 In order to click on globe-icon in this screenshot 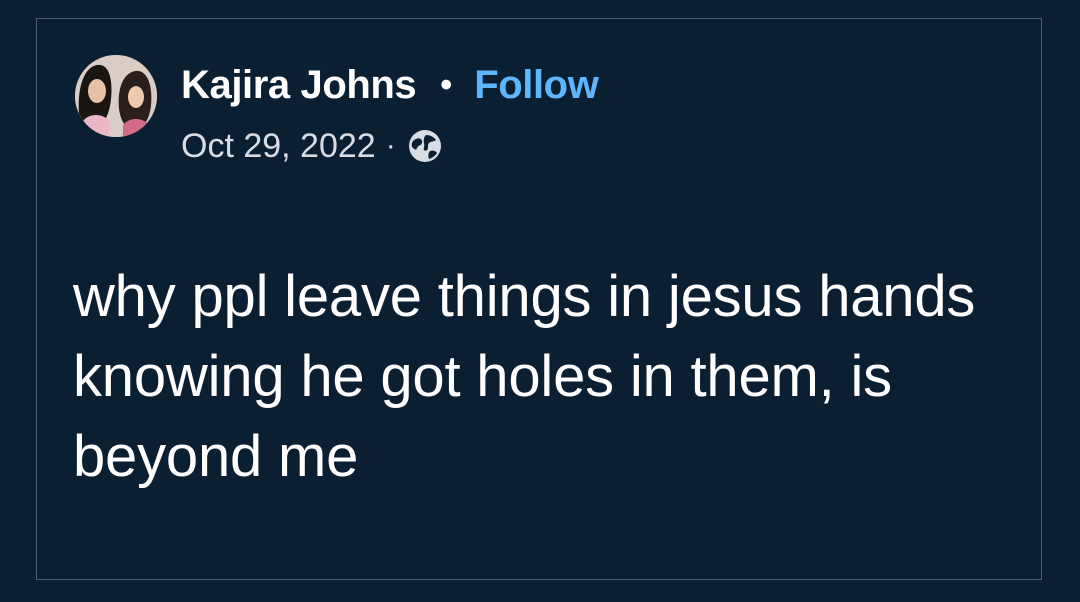, I will do `click(425, 146)`.